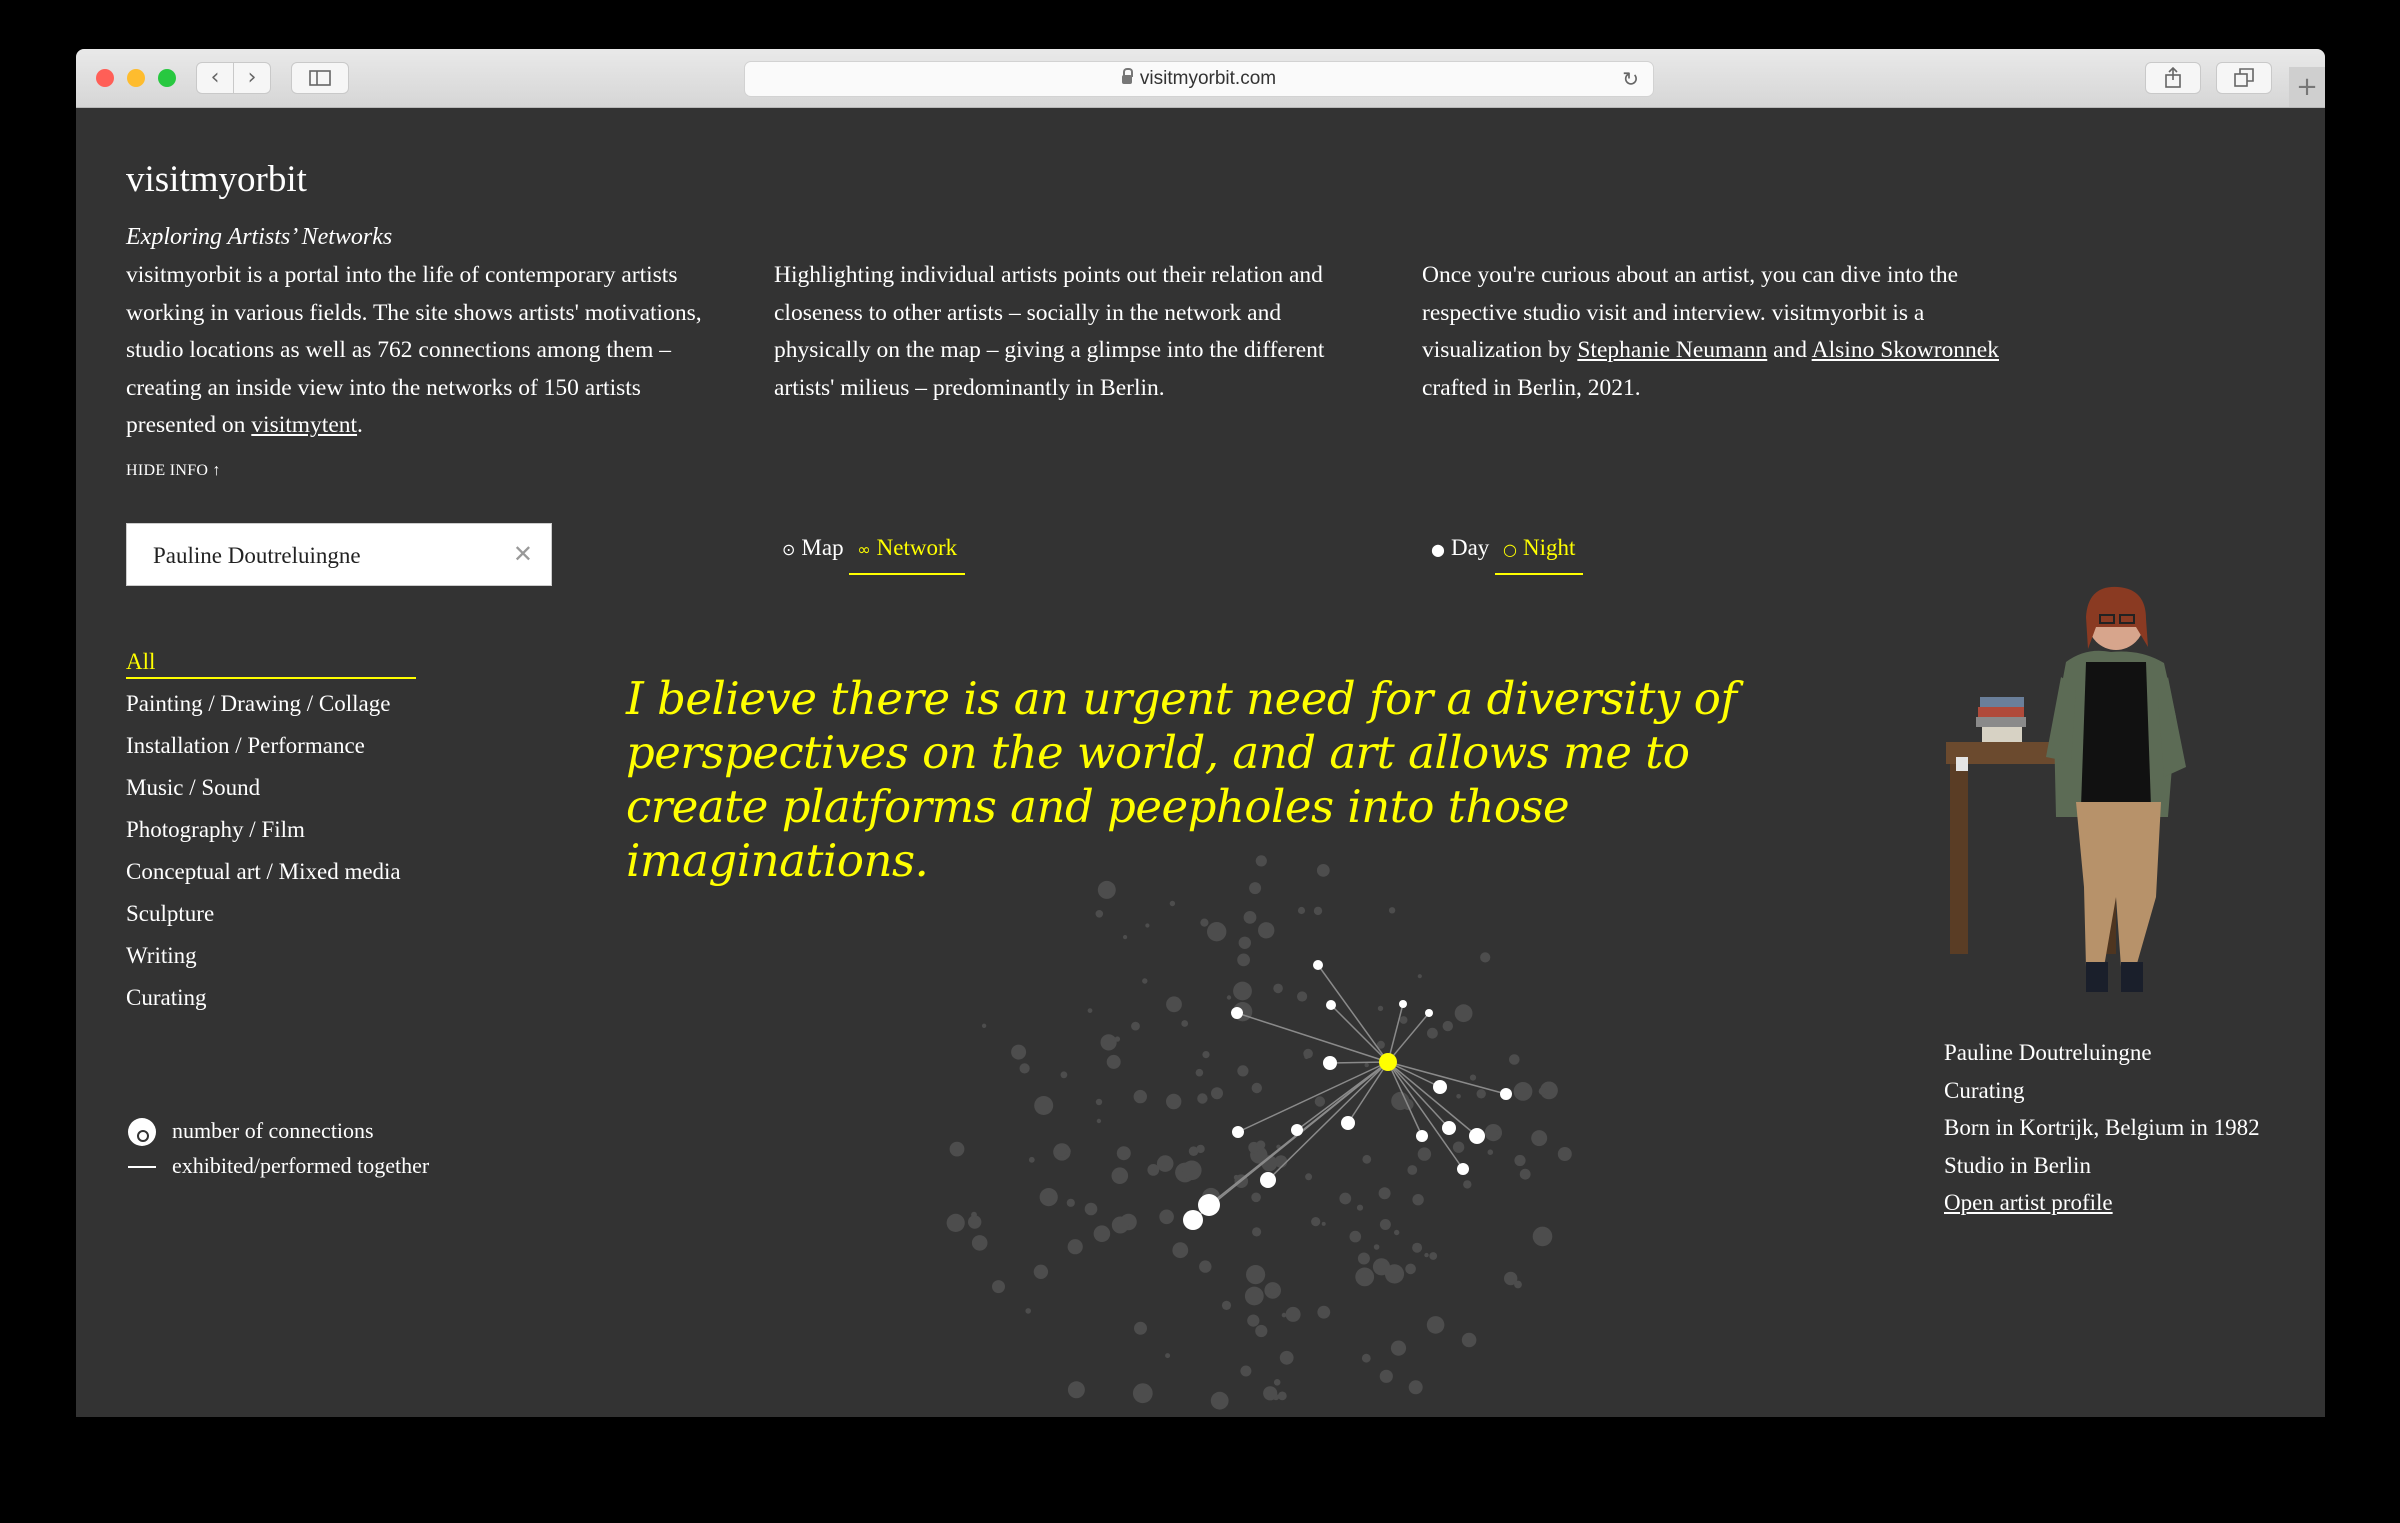 The width and height of the screenshot is (2400, 1523). I want to click on artist-portrait, so click(2116, 787).